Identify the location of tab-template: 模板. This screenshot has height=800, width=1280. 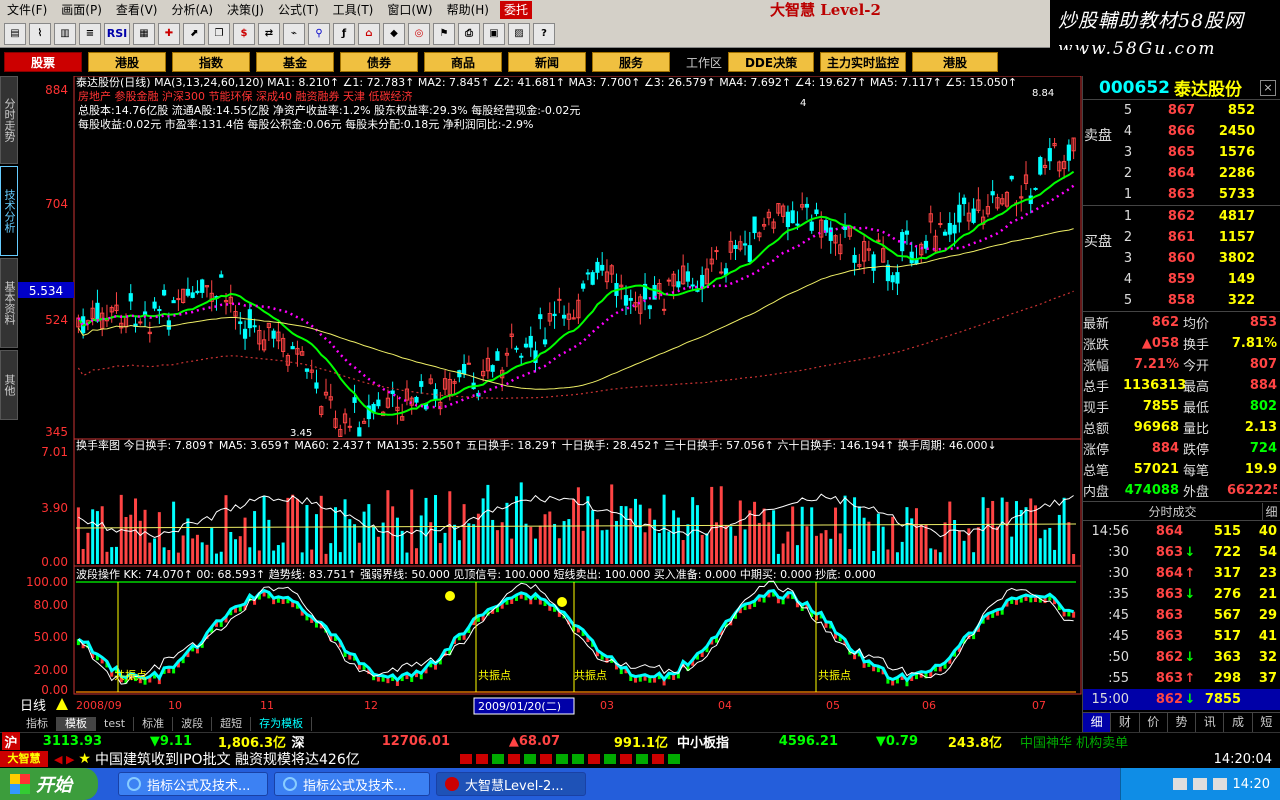
(76, 724).